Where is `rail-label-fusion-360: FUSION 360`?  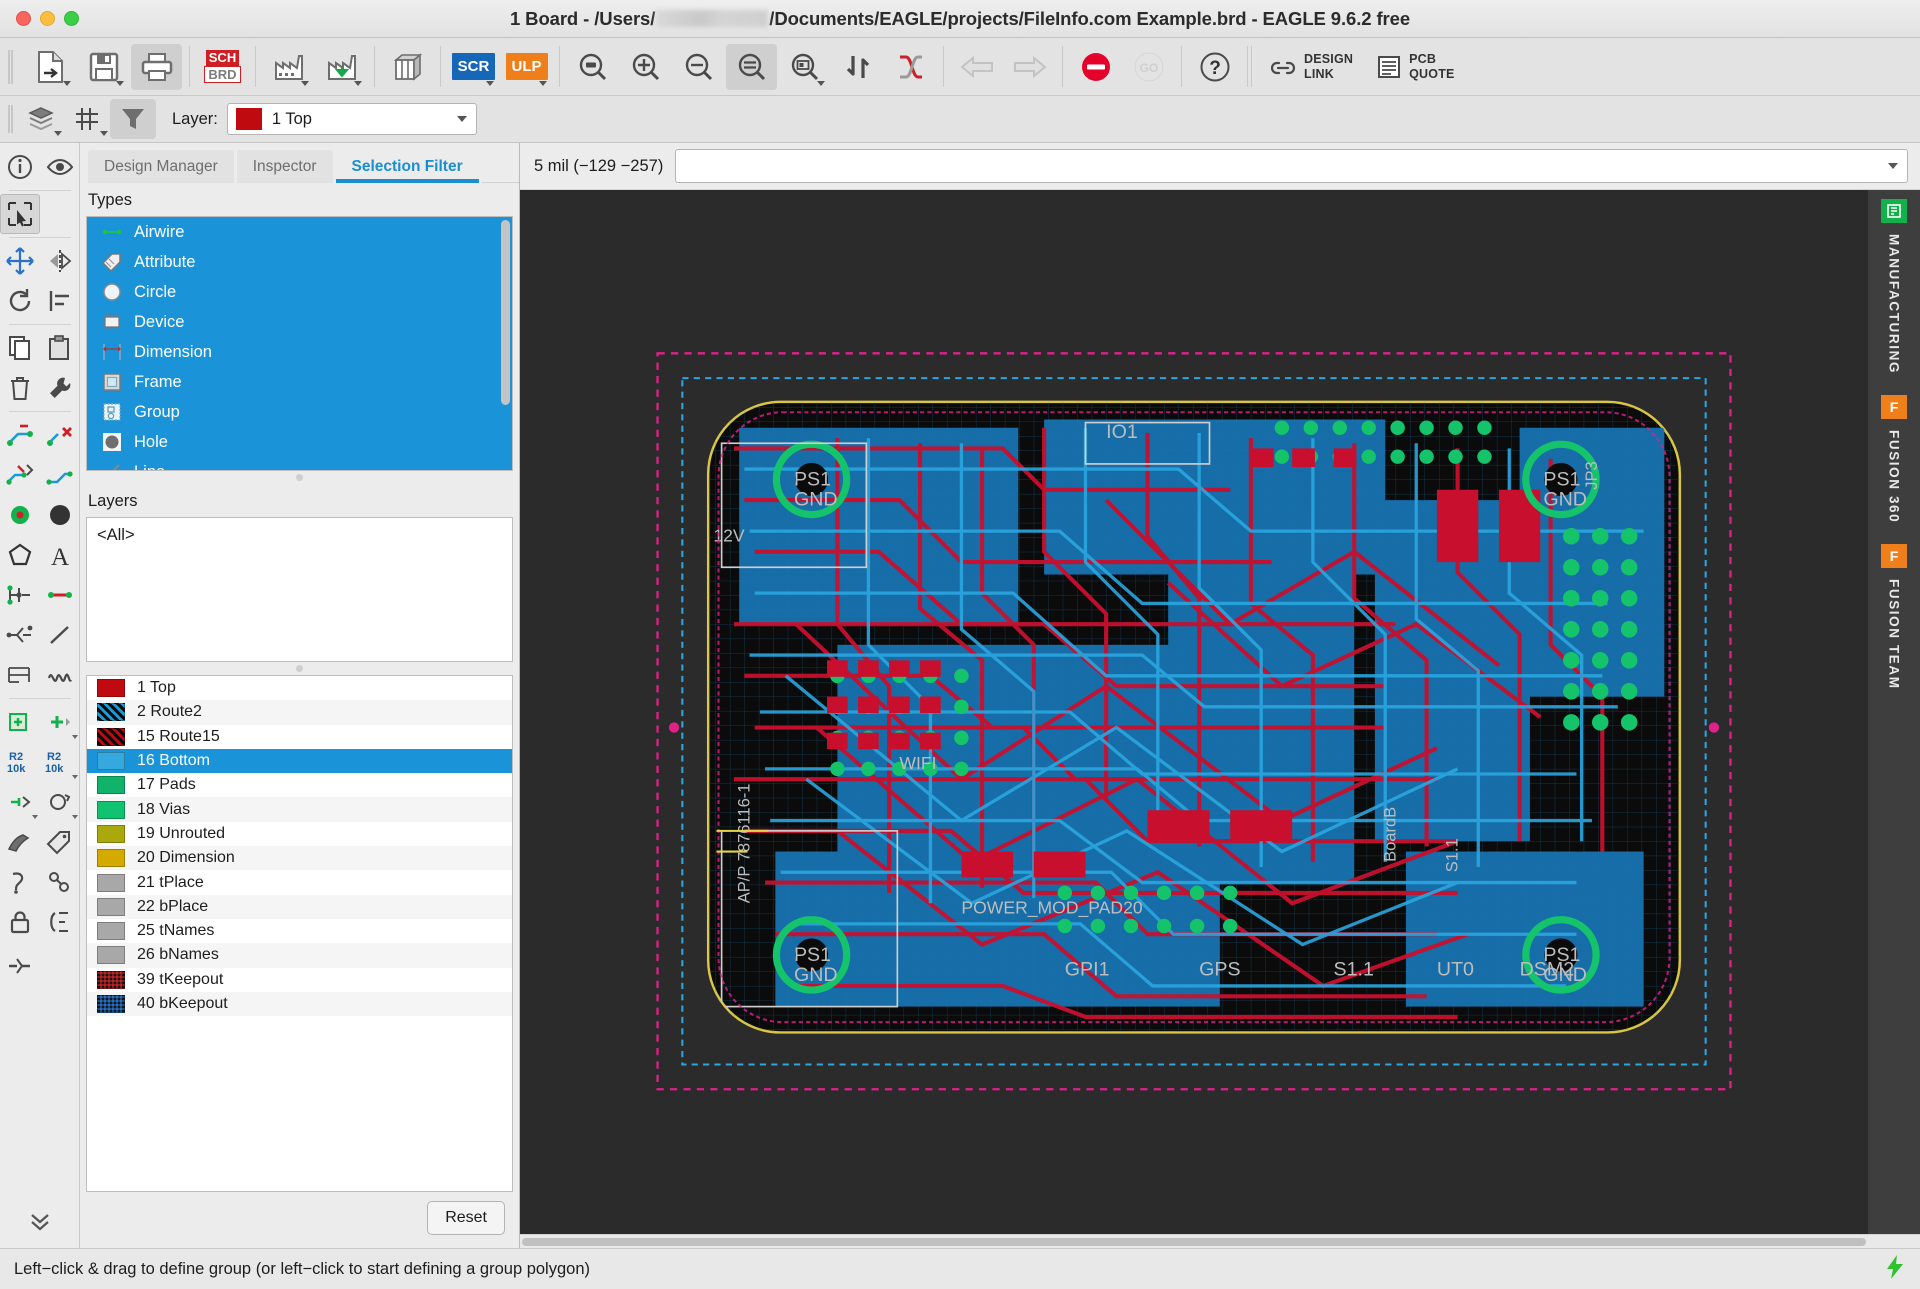
rail-label-fusion-360: FUSION 360 is located at coordinates (1894, 476).